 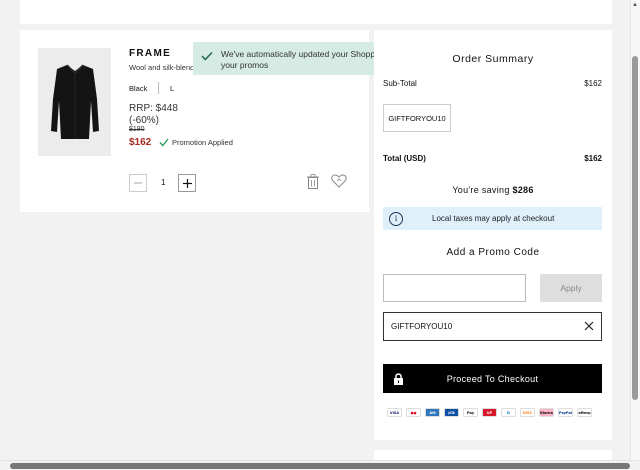 What do you see at coordinates (202, 142) in the screenshot?
I see `promotion-label: Promotion Applied` at bounding box center [202, 142].